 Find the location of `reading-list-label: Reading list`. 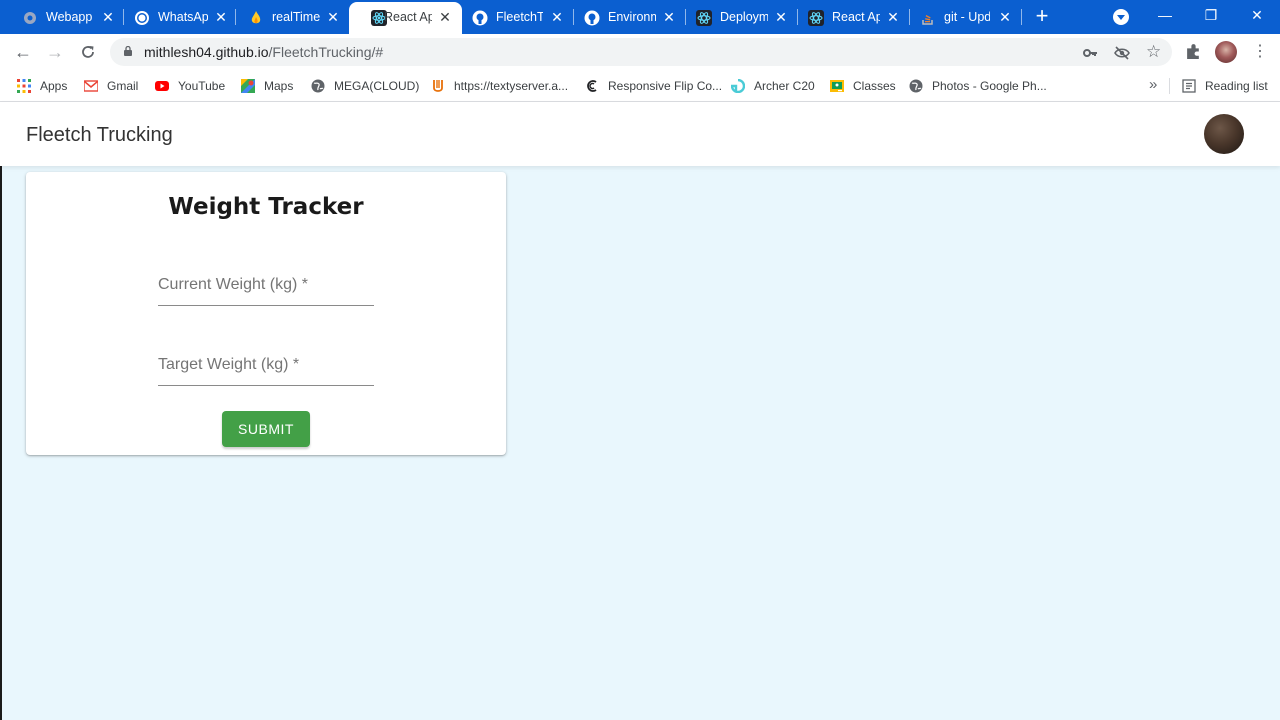

reading-list-label: Reading list is located at coordinates (1236, 86).